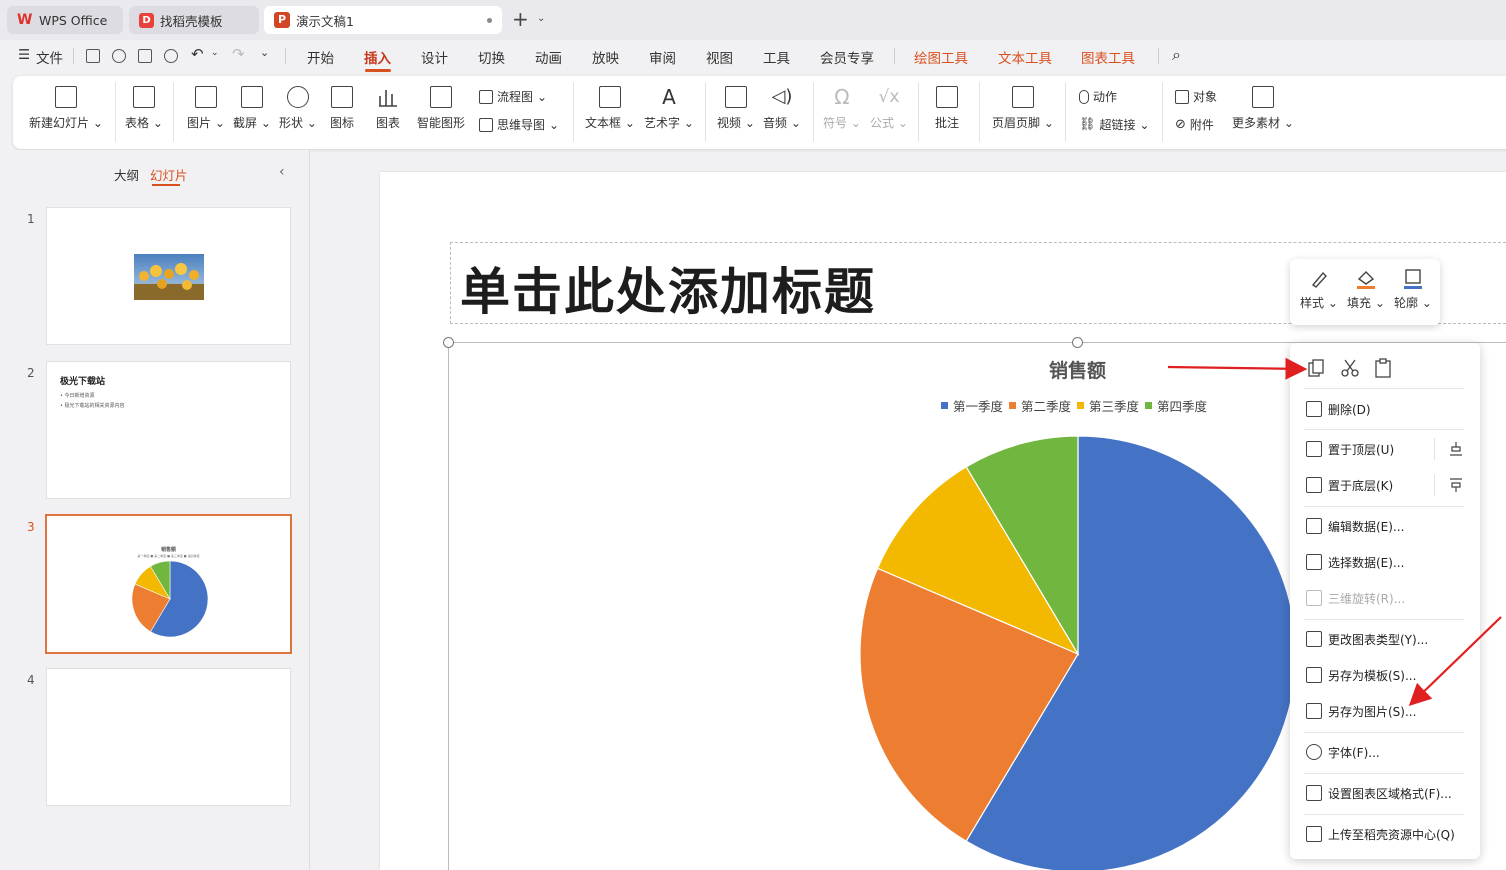 Image resolution: width=1506 pixels, height=870 pixels. I want to click on style-button: 样式 ⌄, so click(1319, 289).